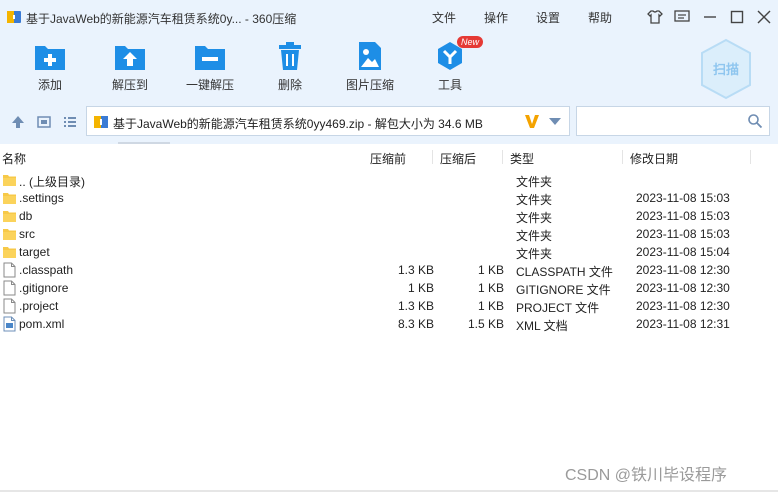  I want to click on image-compress-button: 图片压缩, so click(370, 66).